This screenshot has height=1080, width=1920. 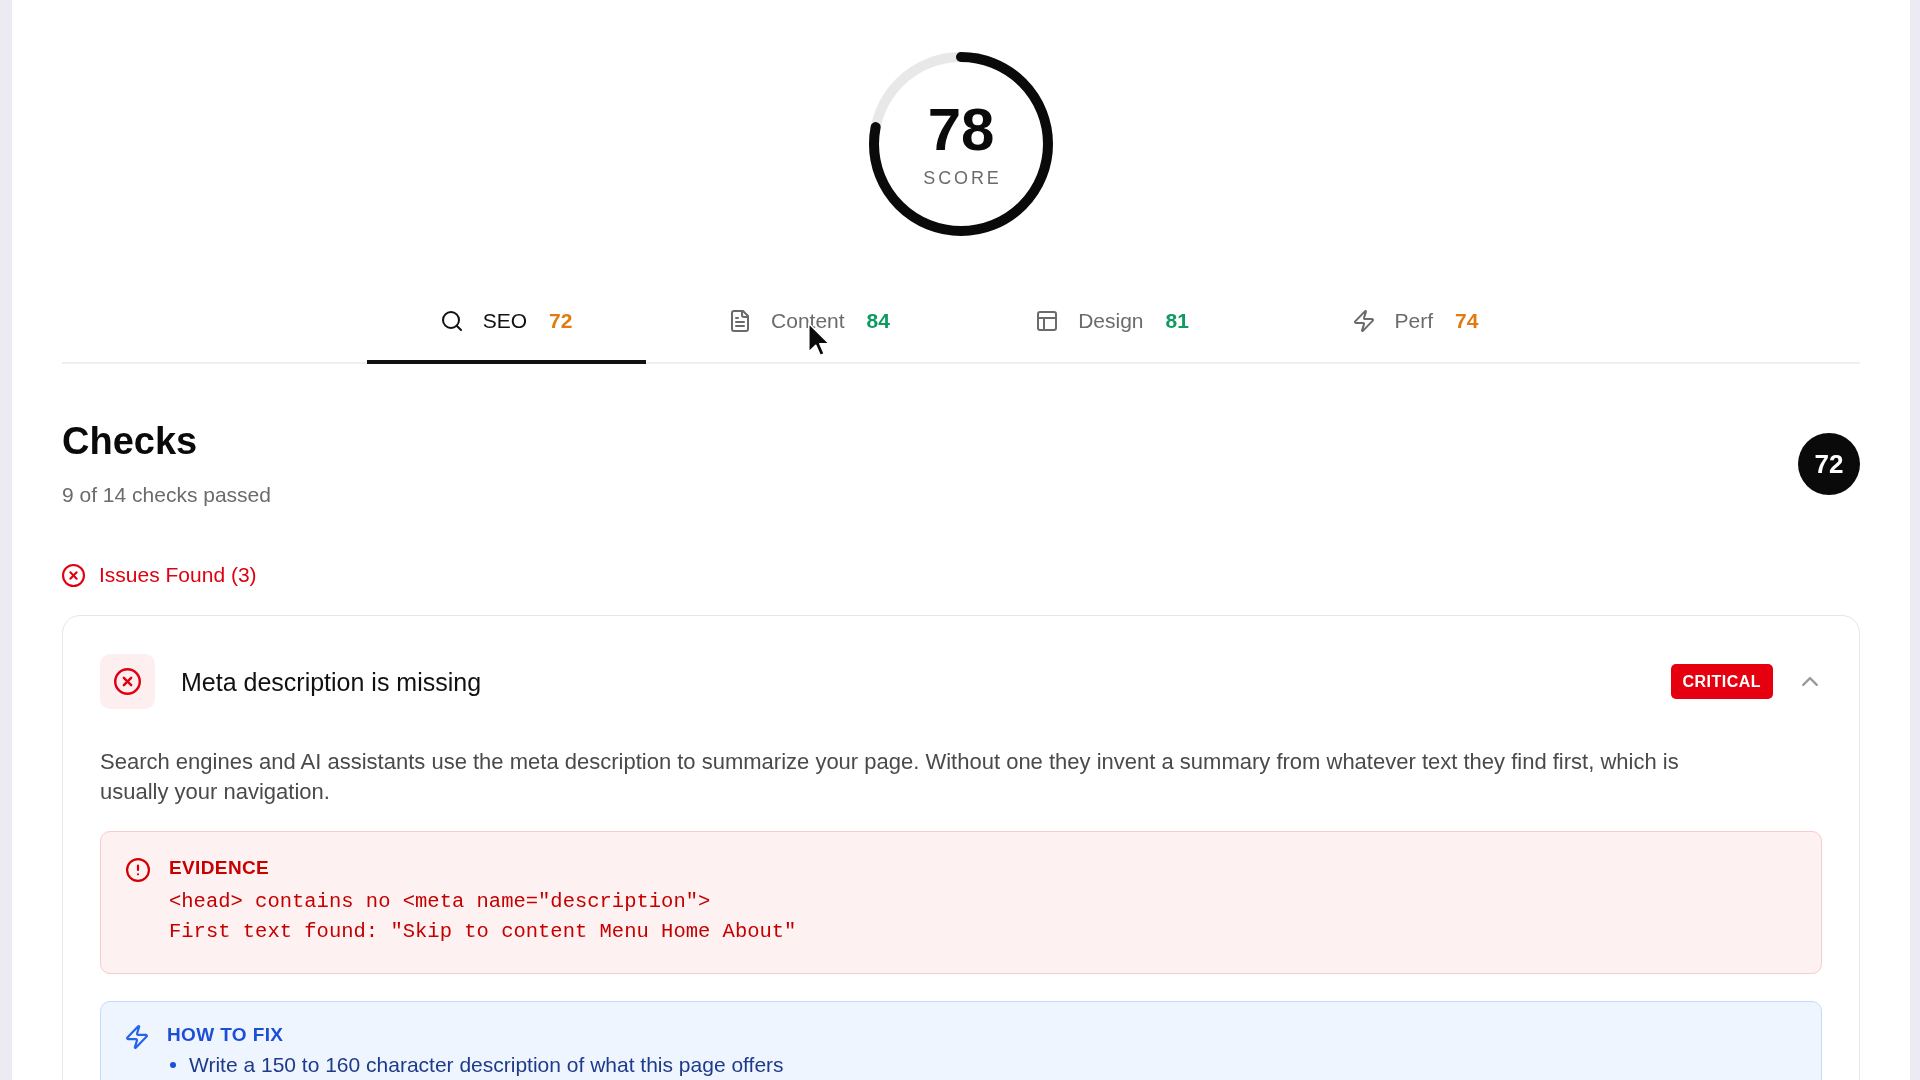 What do you see at coordinates (962, 177) in the screenshot?
I see `score-label: SCORE` at bounding box center [962, 177].